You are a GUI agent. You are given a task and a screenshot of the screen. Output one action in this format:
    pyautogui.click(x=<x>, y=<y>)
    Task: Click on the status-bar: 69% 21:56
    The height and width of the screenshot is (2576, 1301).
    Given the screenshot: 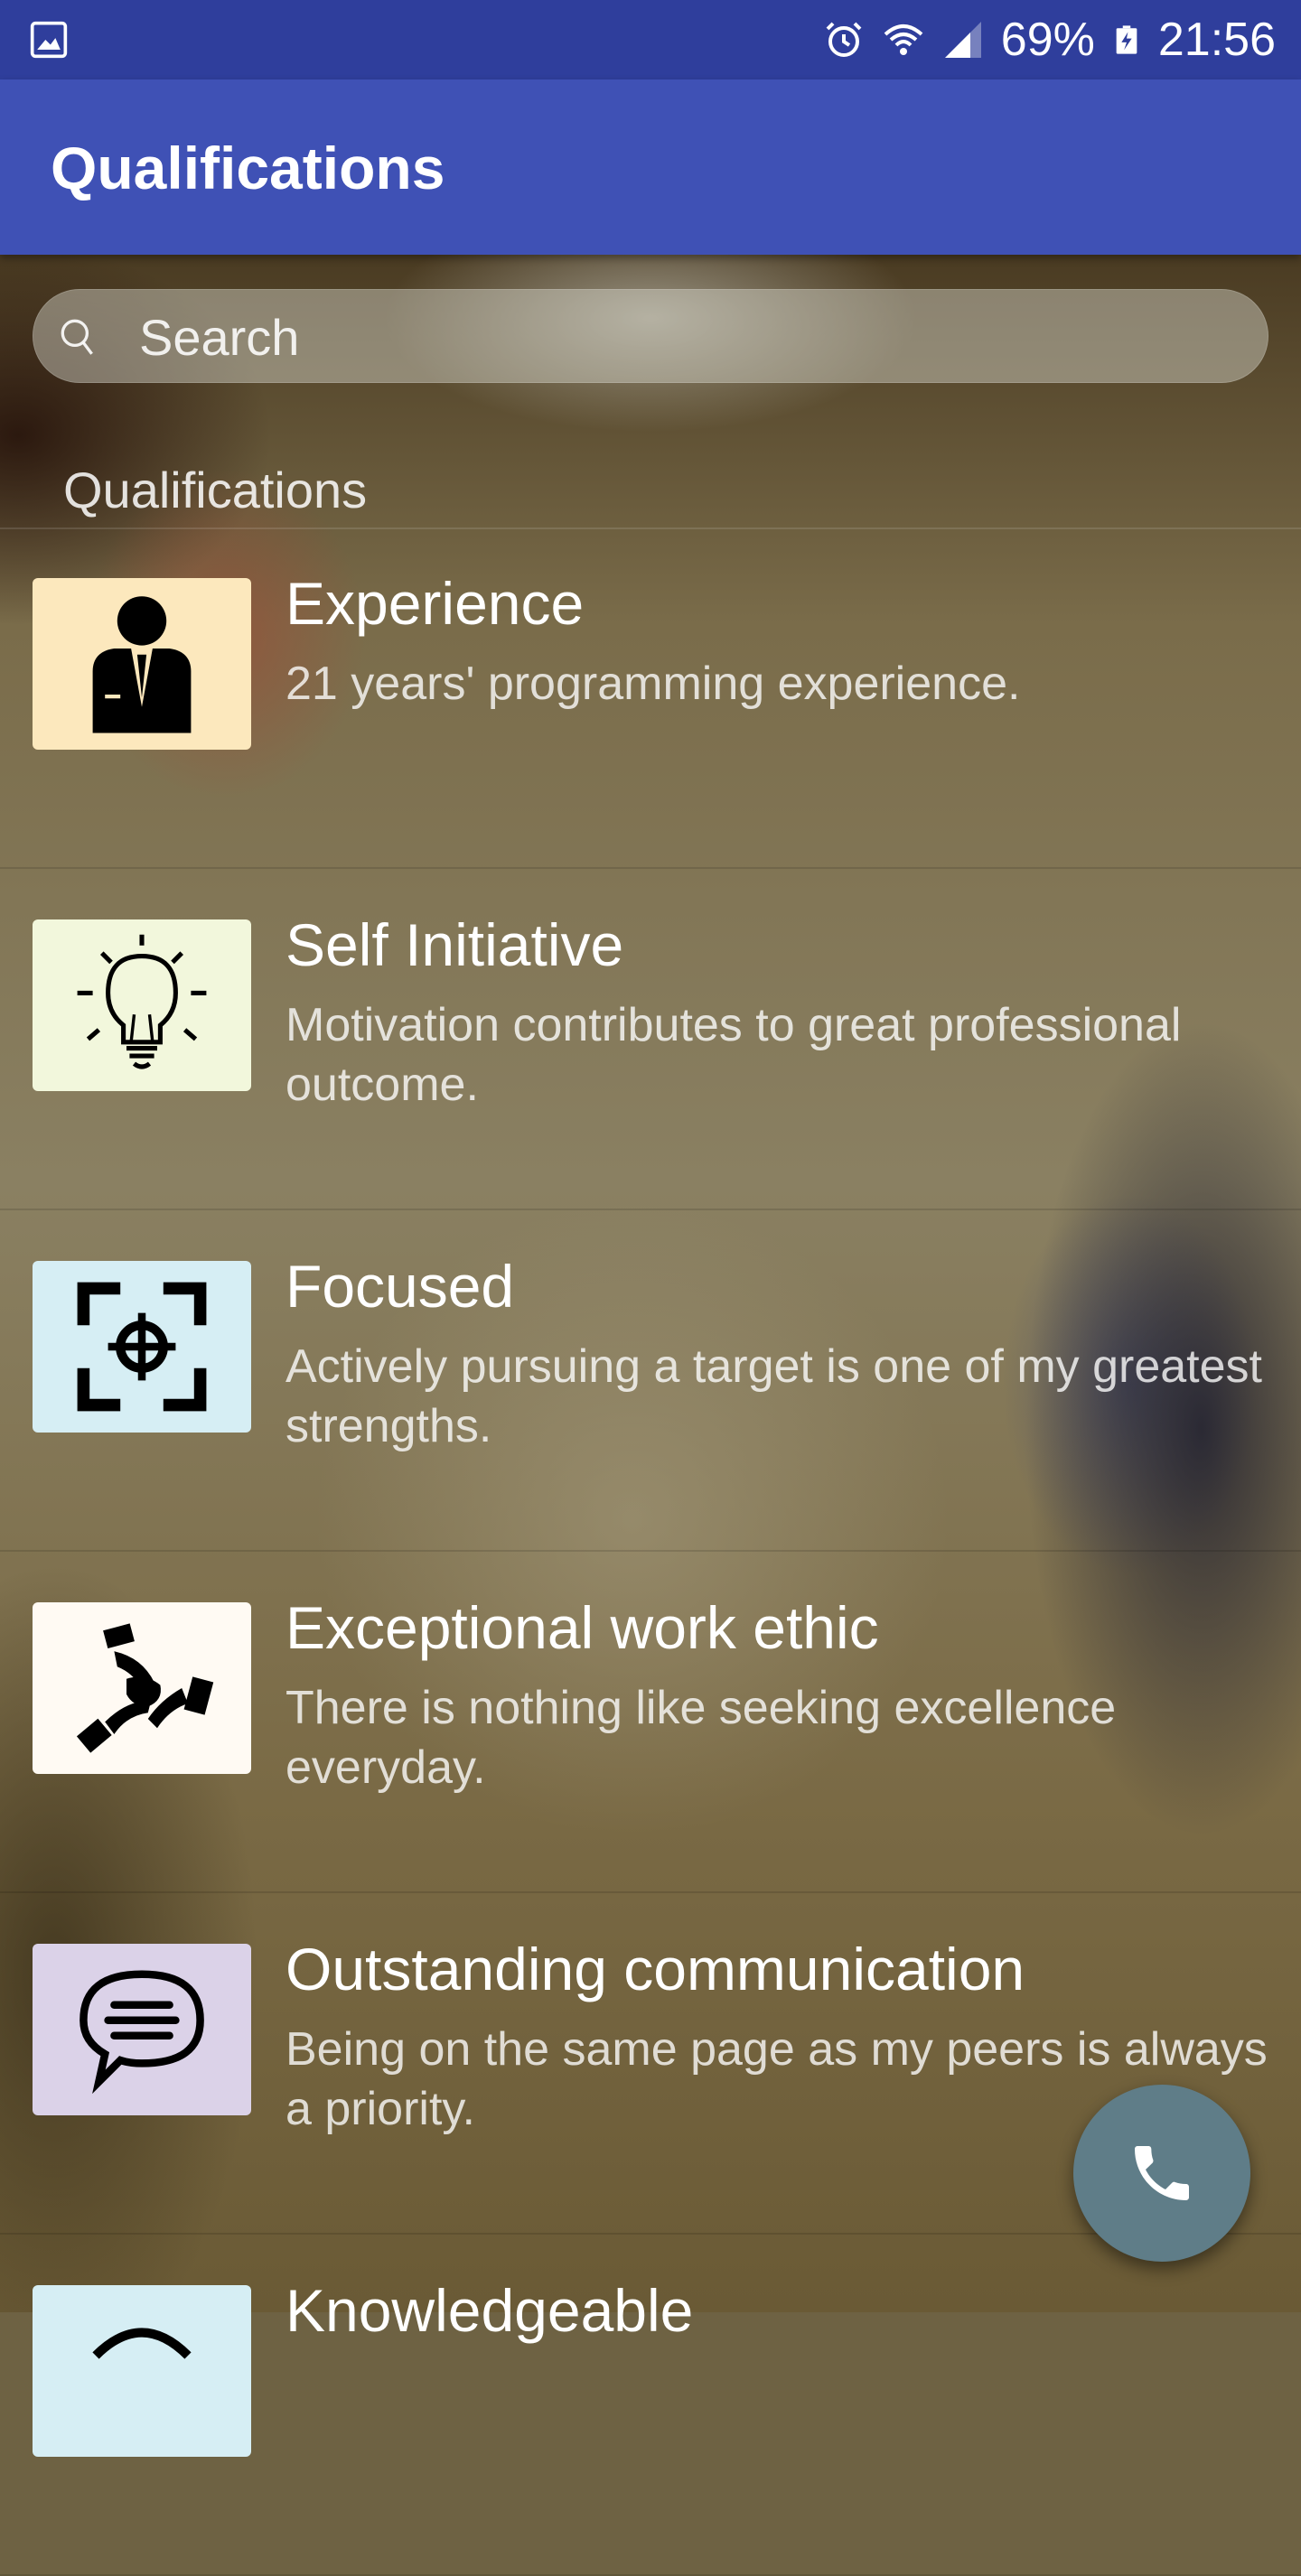 What is the action you would take?
    pyautogui.click(x=650, y=39)
    